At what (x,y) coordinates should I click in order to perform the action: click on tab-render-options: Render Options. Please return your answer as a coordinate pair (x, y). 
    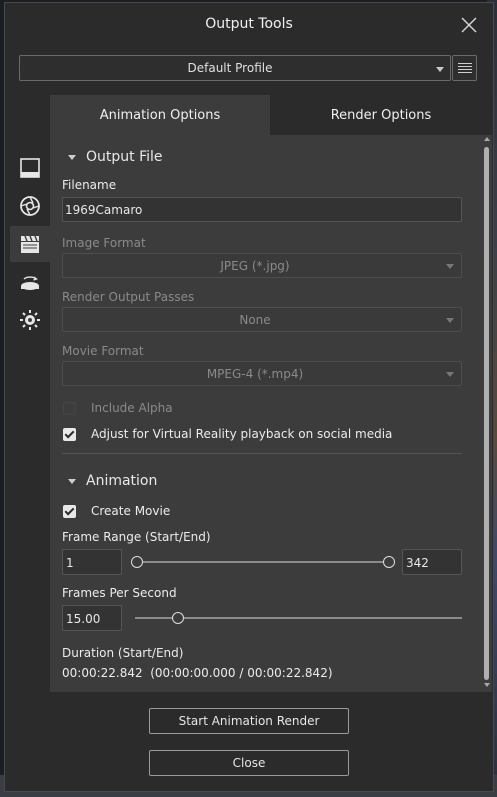
    Looking at the image, I should click on (381, 115).